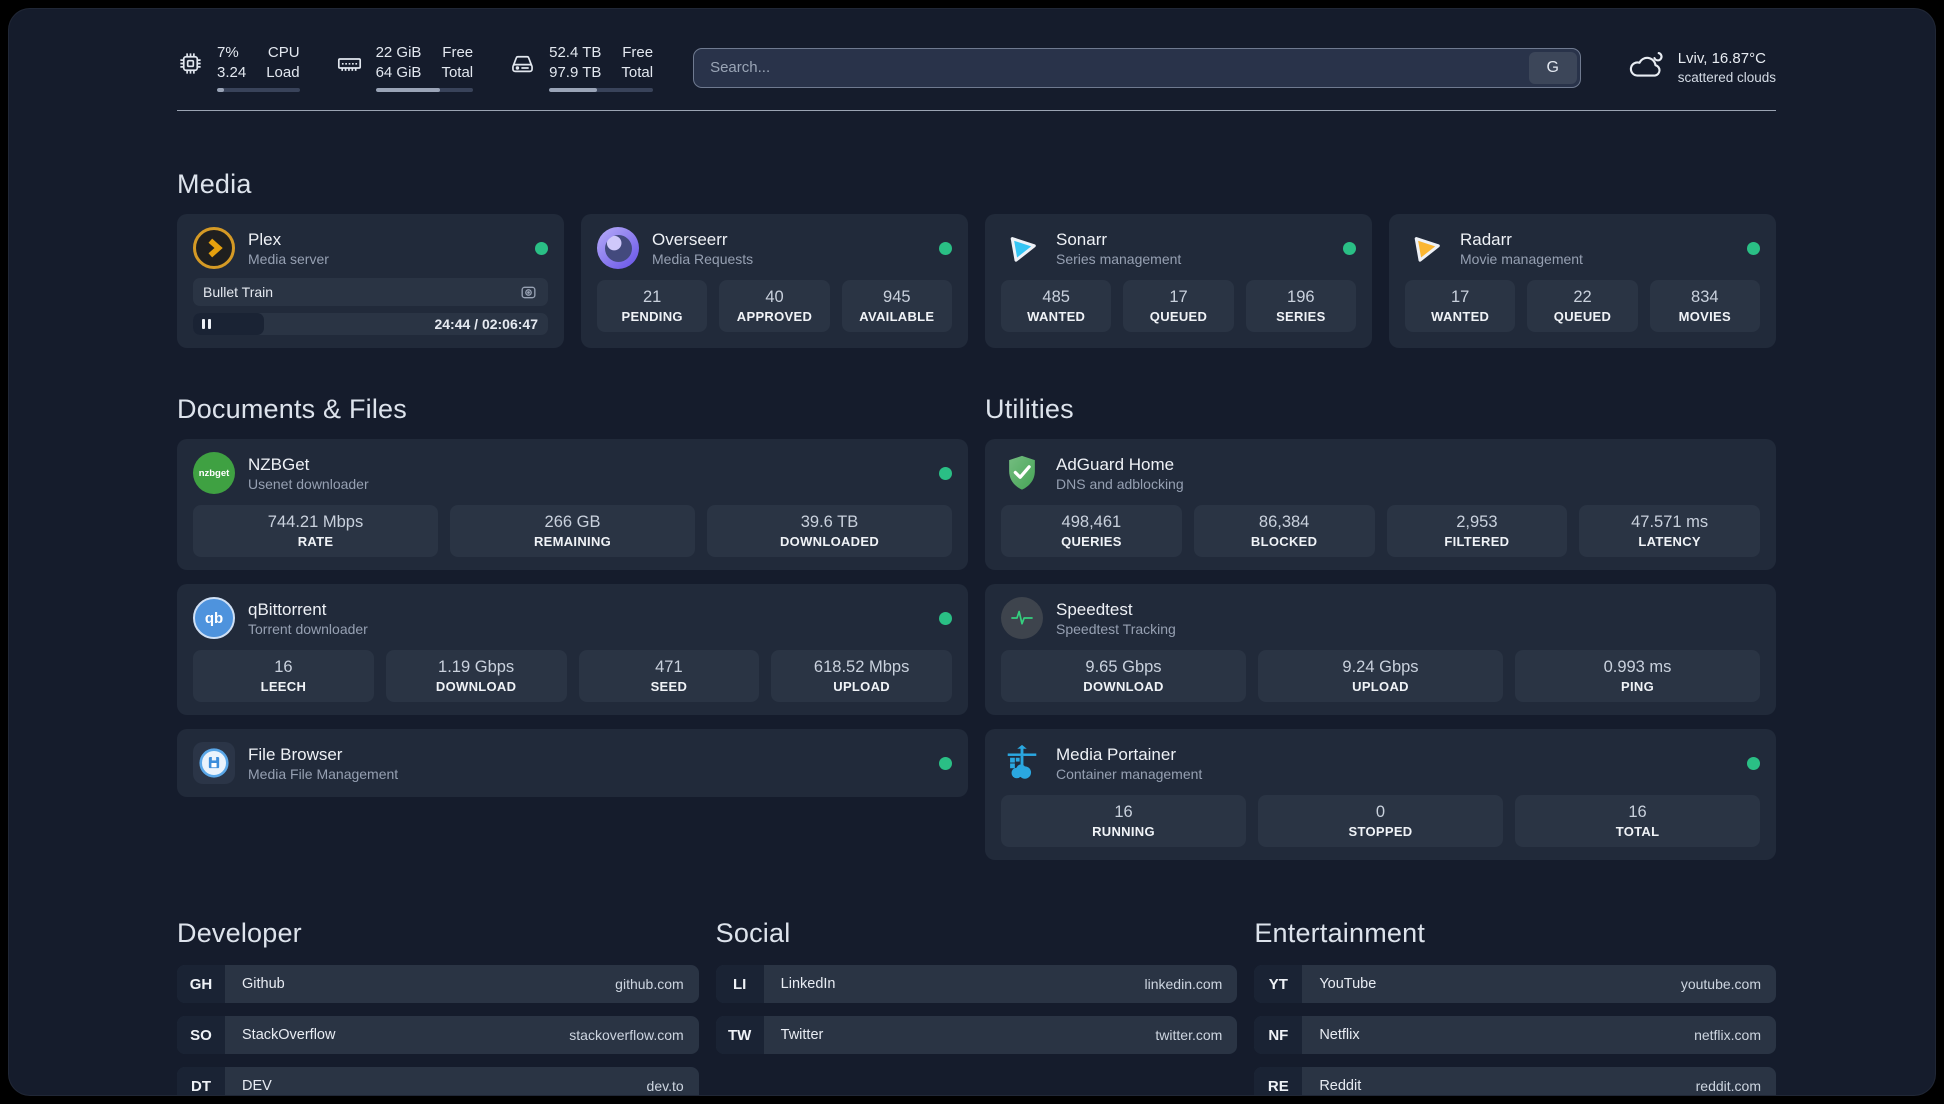  I want to click on ram-stat: 22 GiB 64 GiB Free Total, so click(405, 67).